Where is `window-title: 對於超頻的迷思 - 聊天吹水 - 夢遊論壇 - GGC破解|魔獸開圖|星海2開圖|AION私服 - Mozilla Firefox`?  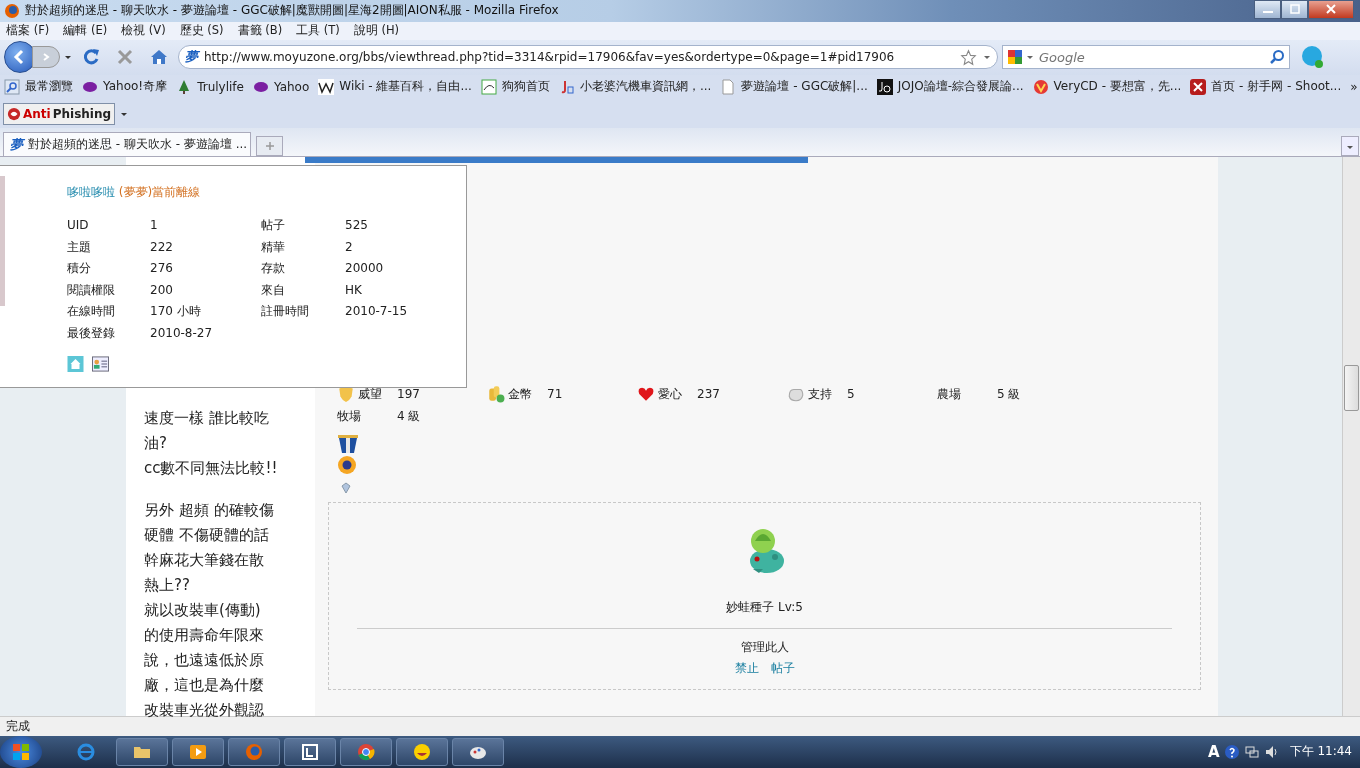 window-title: 對於超頻的迷思 - 聊天吹水 - 夢遊論壇 - GGC破解|魔獸開圖|星海2開圖|AION私服 - Mozilla Firefox is located at coordinates (292, 11).